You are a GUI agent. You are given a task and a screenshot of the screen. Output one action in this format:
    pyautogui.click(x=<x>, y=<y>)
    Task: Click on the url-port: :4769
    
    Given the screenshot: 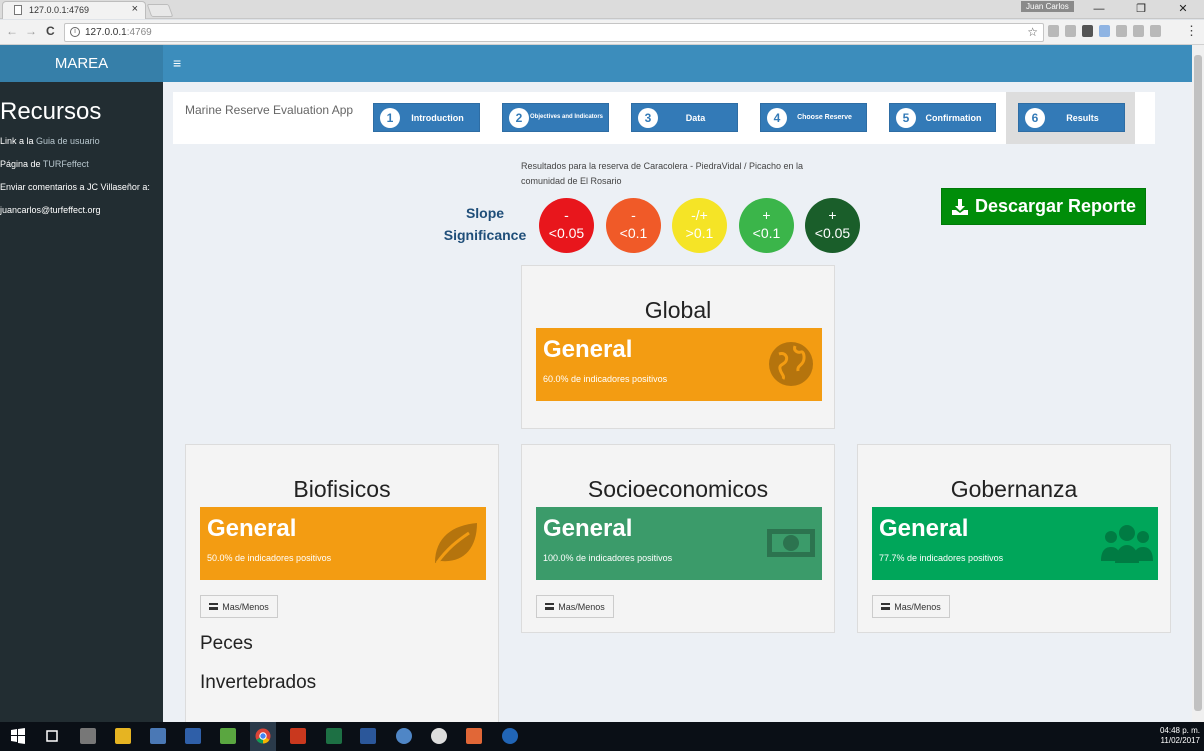 What is the action you would take?
    pyautogui.click(x=139, y=32)
    